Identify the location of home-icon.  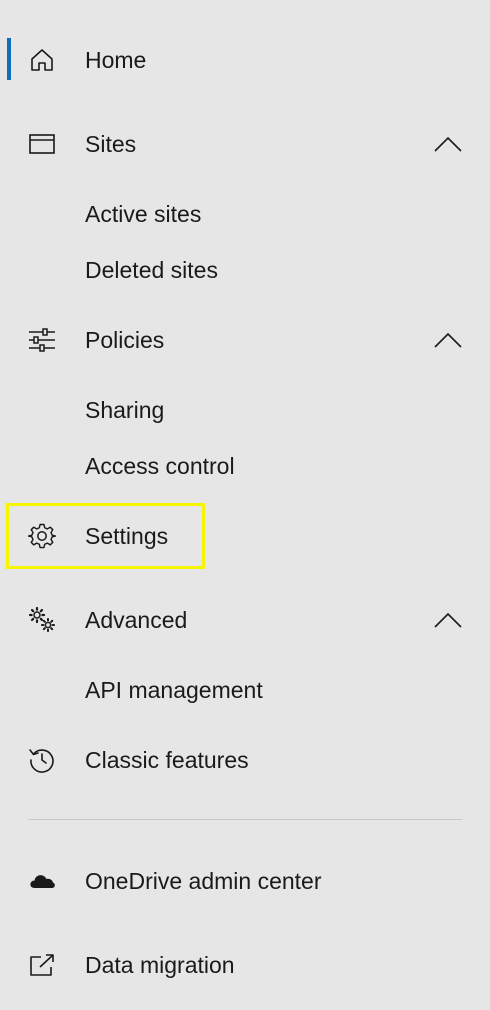
(42, 60).